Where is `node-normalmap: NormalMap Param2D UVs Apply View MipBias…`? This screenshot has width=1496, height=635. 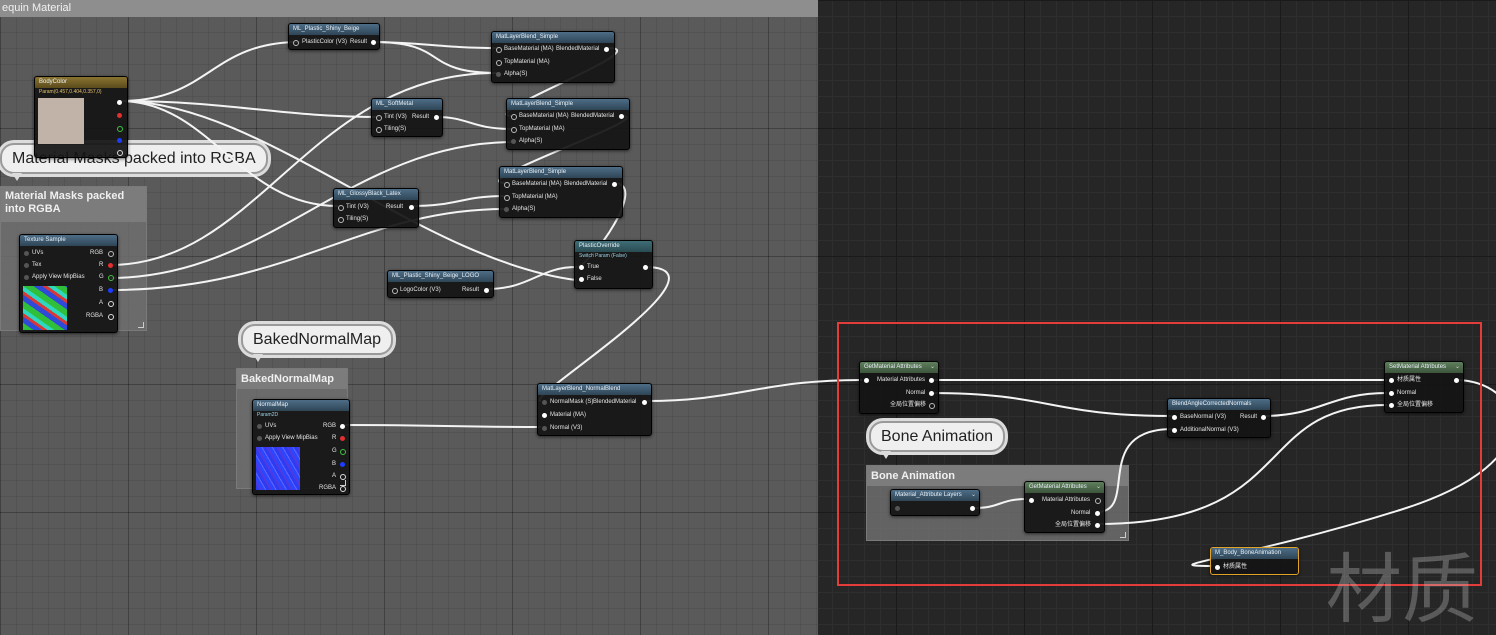
node-normalmap: NormalMap Param2D UVs Apply View MipBias… is located at coordinates (301, 447).